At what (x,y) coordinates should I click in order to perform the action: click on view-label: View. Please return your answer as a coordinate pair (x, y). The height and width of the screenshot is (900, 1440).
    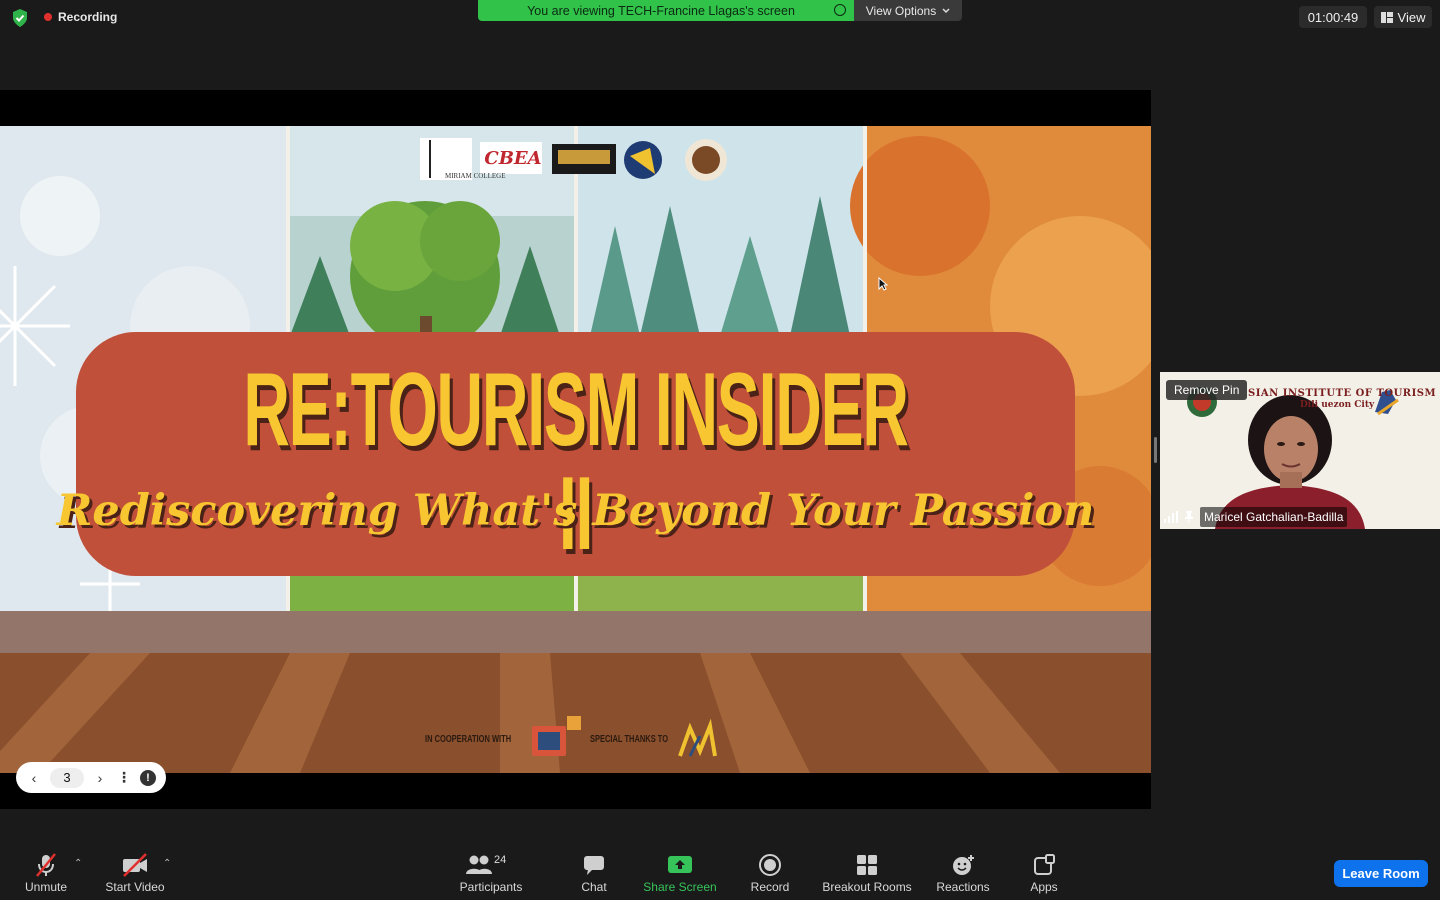
    Looking at the image, I should click on (1411, 17).